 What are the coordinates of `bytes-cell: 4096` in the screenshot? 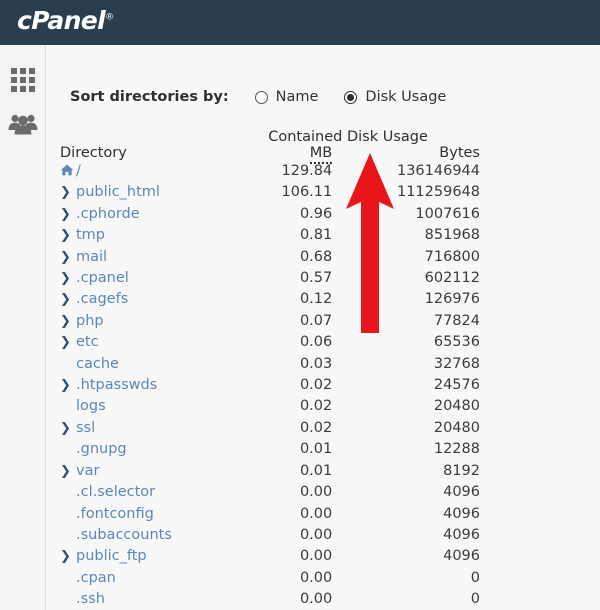 It's located at (461, 513).